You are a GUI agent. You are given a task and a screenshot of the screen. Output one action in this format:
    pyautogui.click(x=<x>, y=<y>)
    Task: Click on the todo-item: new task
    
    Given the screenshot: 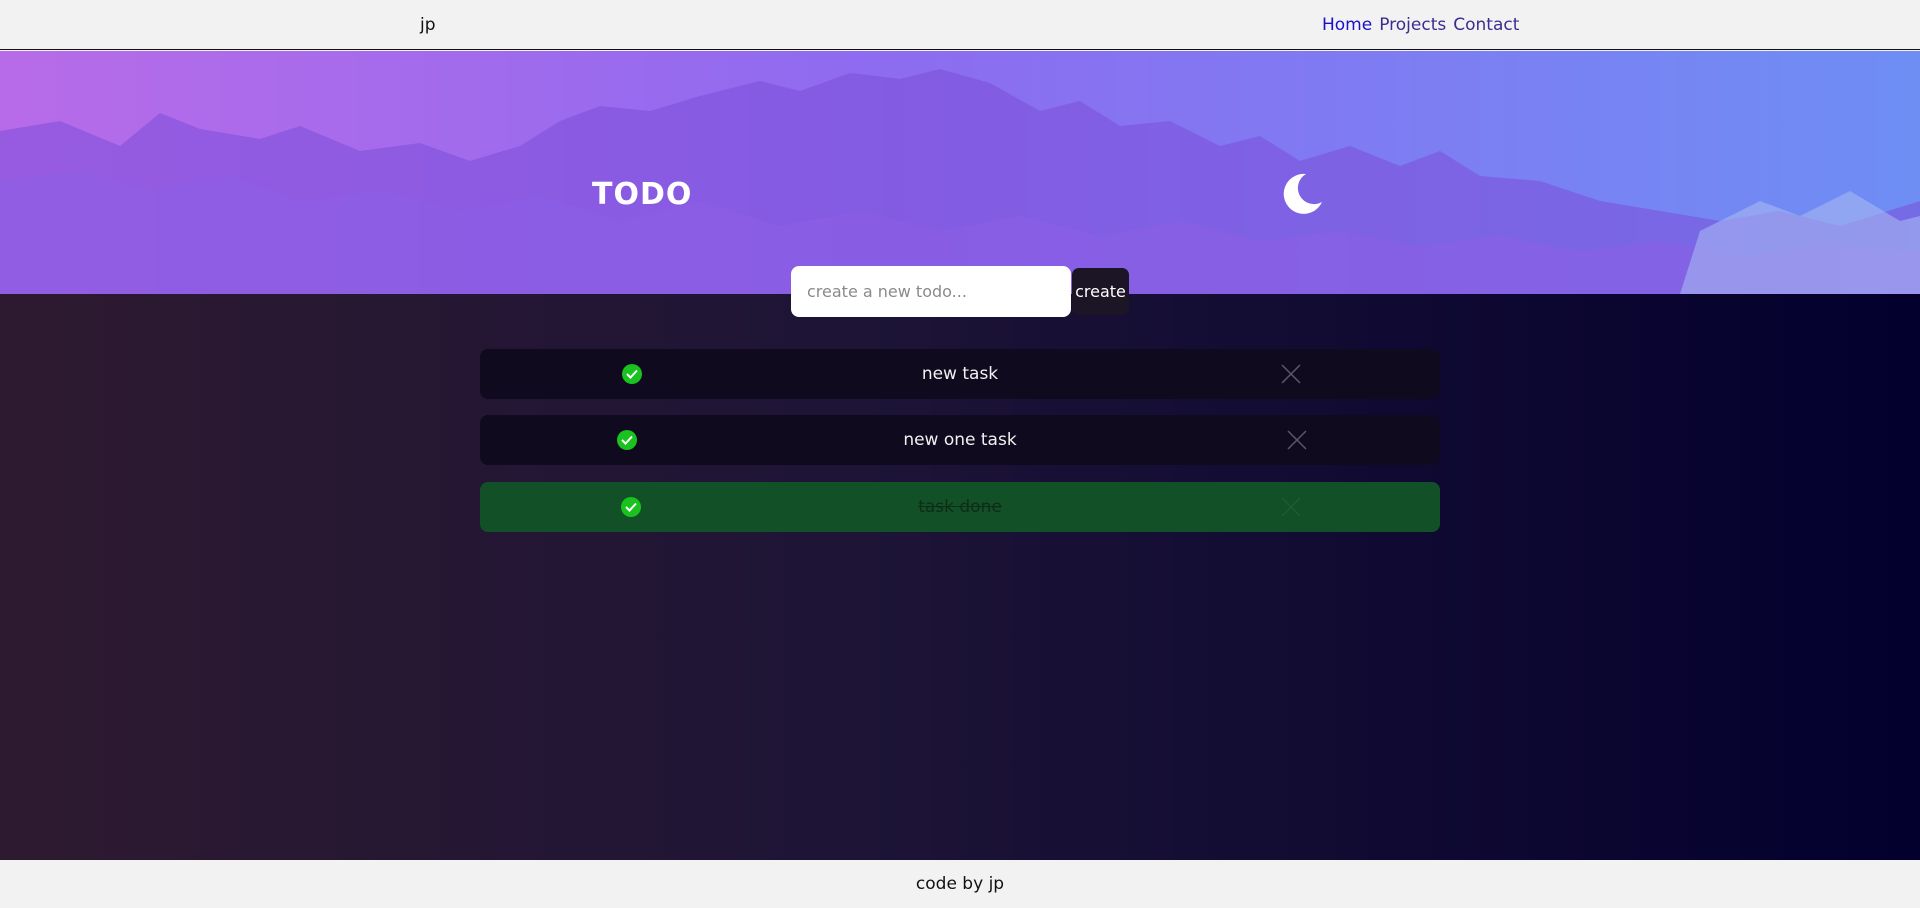 What is the action you would take?
    pyautogui.click(x=960, y=374)
    